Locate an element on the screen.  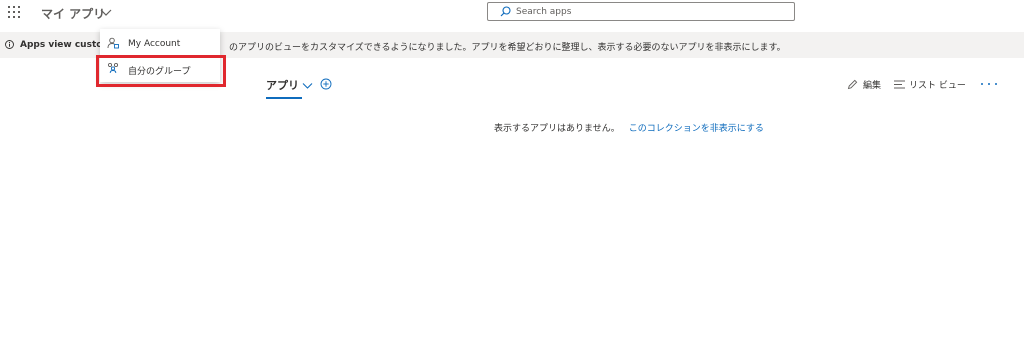
pencil-icon is located at coordinates (852, 84).